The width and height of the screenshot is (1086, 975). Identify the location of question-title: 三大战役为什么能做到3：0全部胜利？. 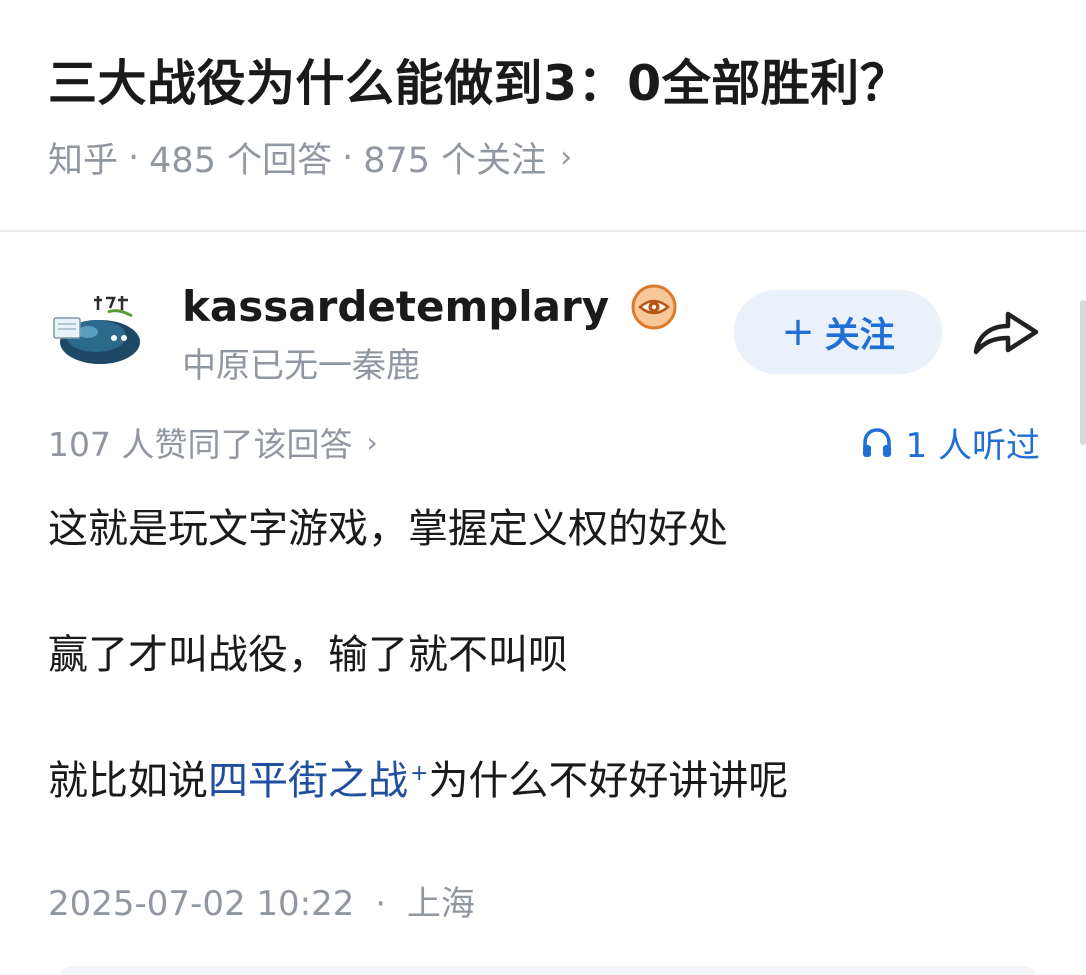
(478, 79).